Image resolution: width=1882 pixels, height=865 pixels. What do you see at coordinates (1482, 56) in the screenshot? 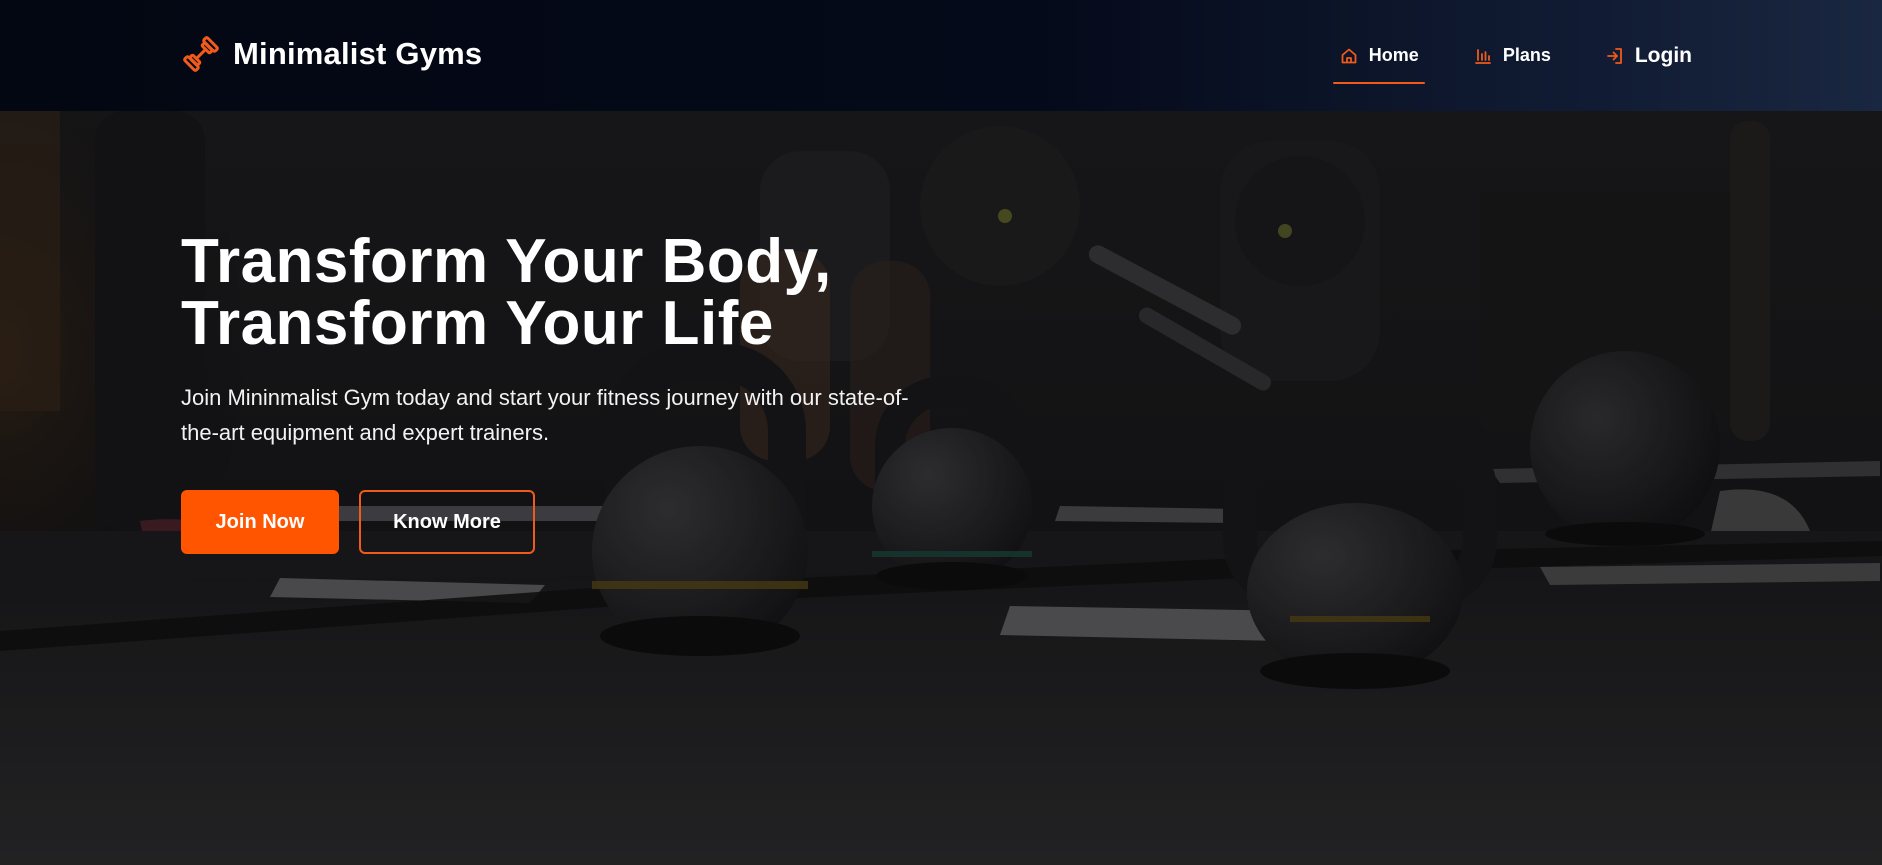
I see `bar-chart-icon` at bounding box center [1482, 56].